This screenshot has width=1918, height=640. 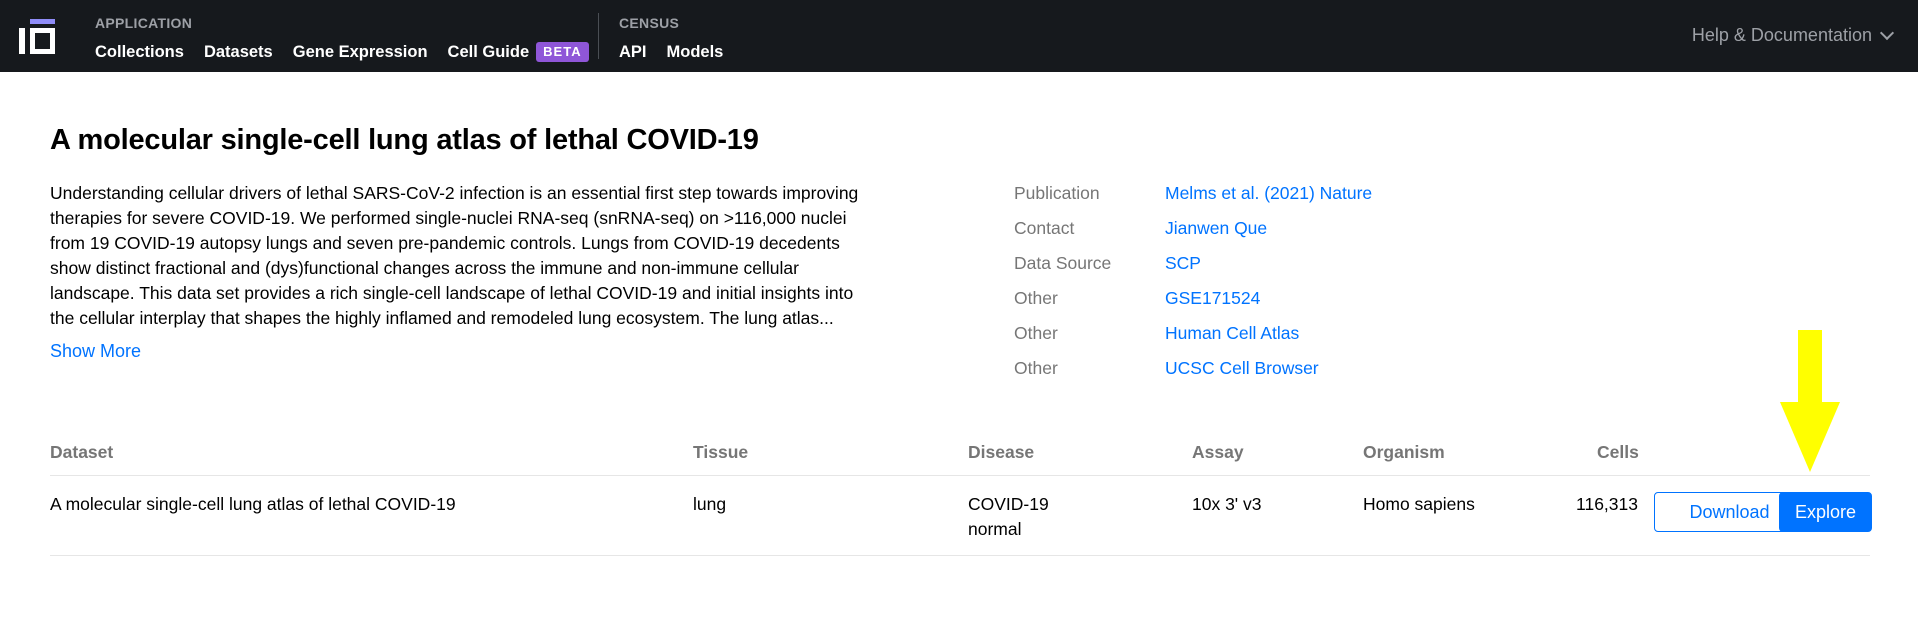 I want to click on metadata-row-data-source: Data Source SCP, so click(x=1193, y=268).